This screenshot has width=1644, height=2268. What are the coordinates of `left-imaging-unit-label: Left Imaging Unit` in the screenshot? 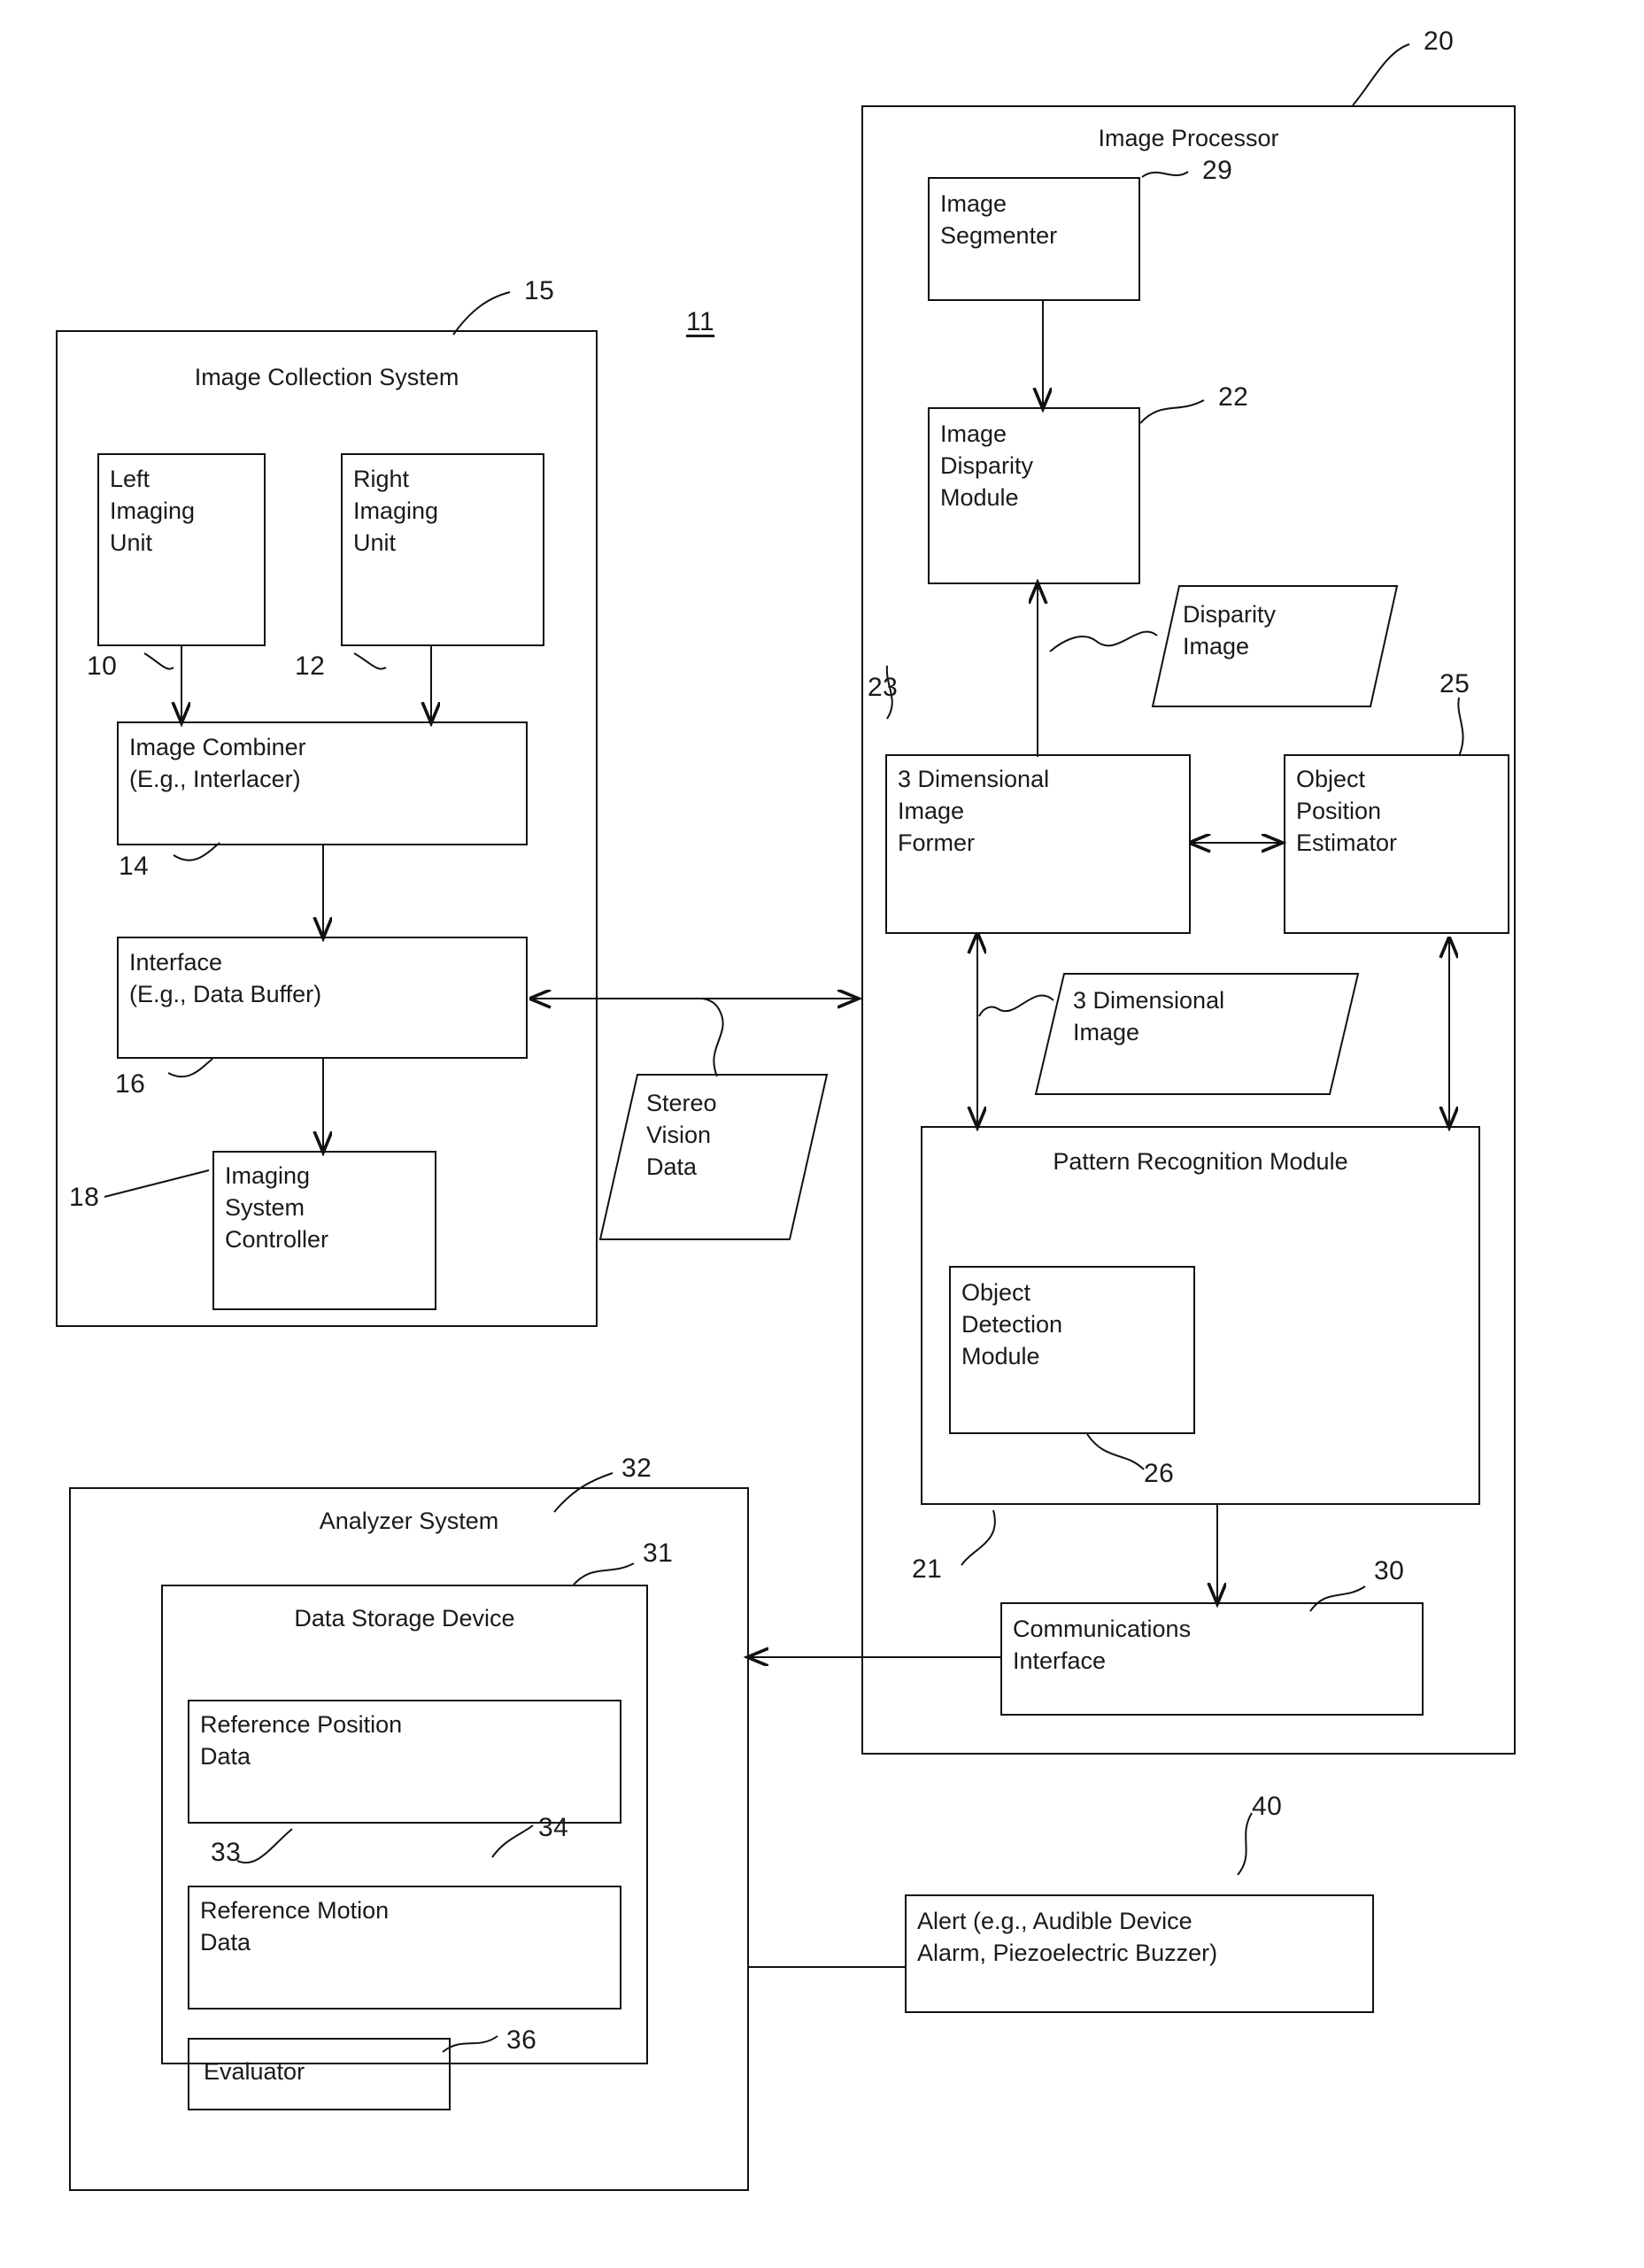 It's located at (153, 511).